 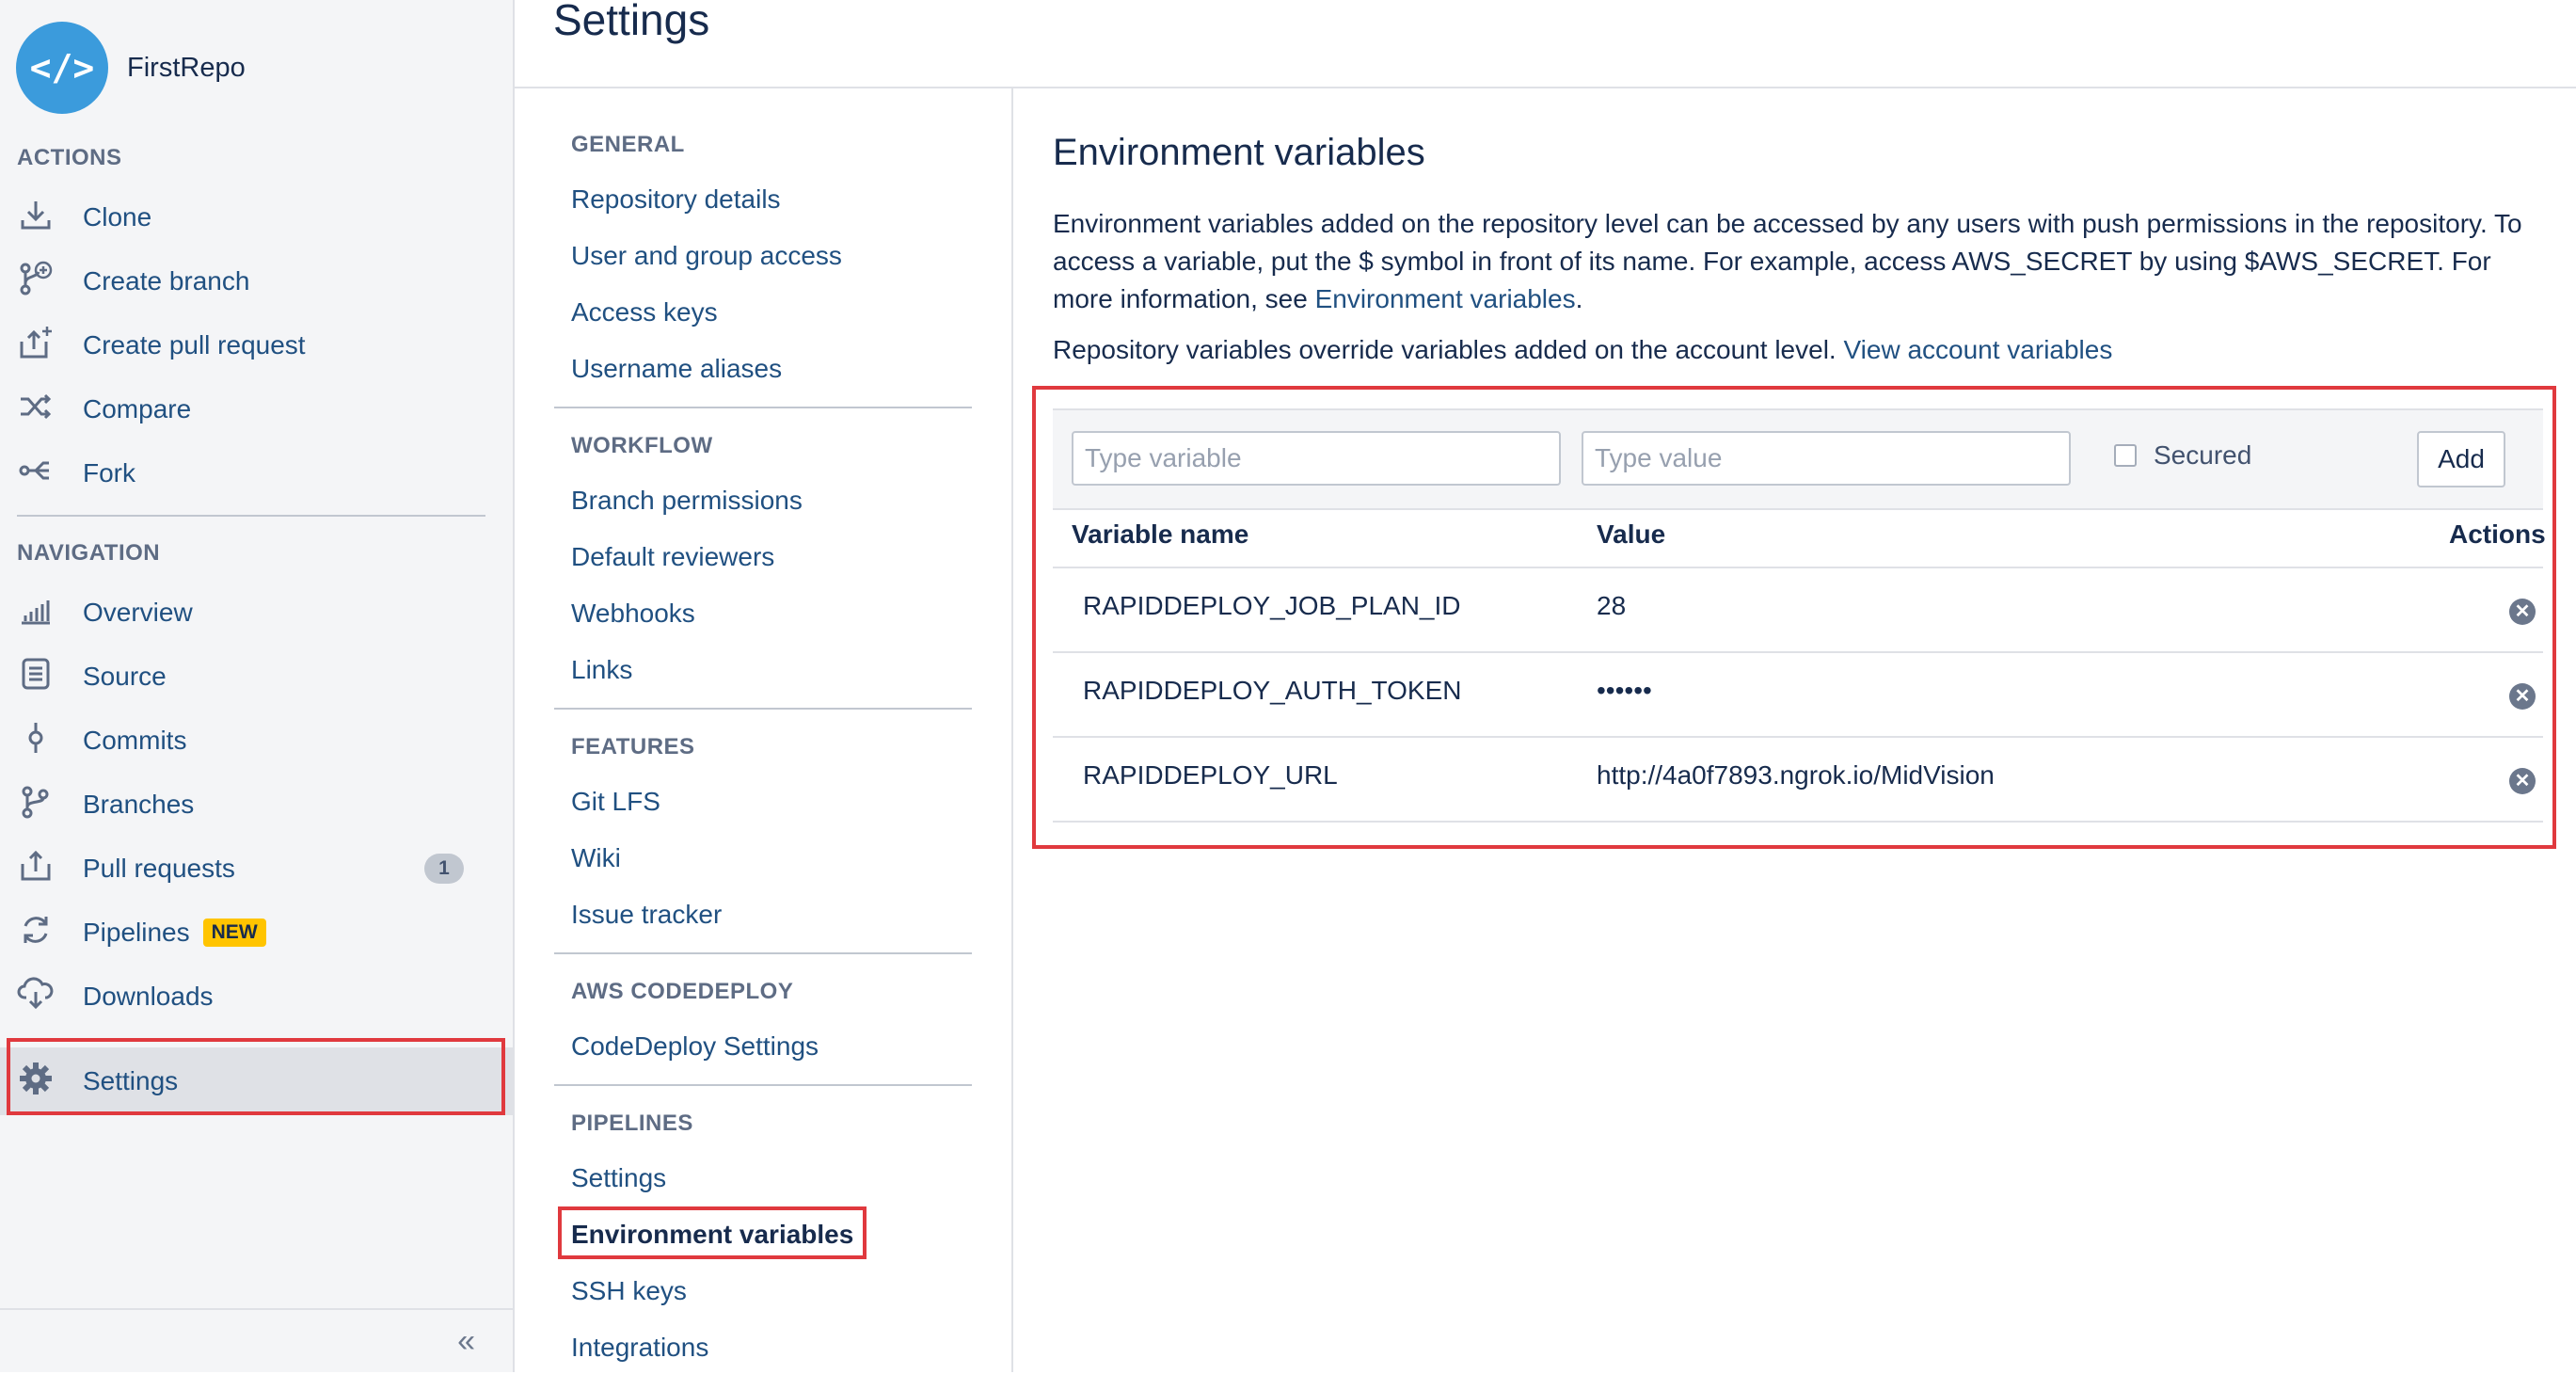 What do you see at coordinates (137, 408) in the screenshot?
I see `sidebar-item-label: Compare` at bounding box center [137, 408].